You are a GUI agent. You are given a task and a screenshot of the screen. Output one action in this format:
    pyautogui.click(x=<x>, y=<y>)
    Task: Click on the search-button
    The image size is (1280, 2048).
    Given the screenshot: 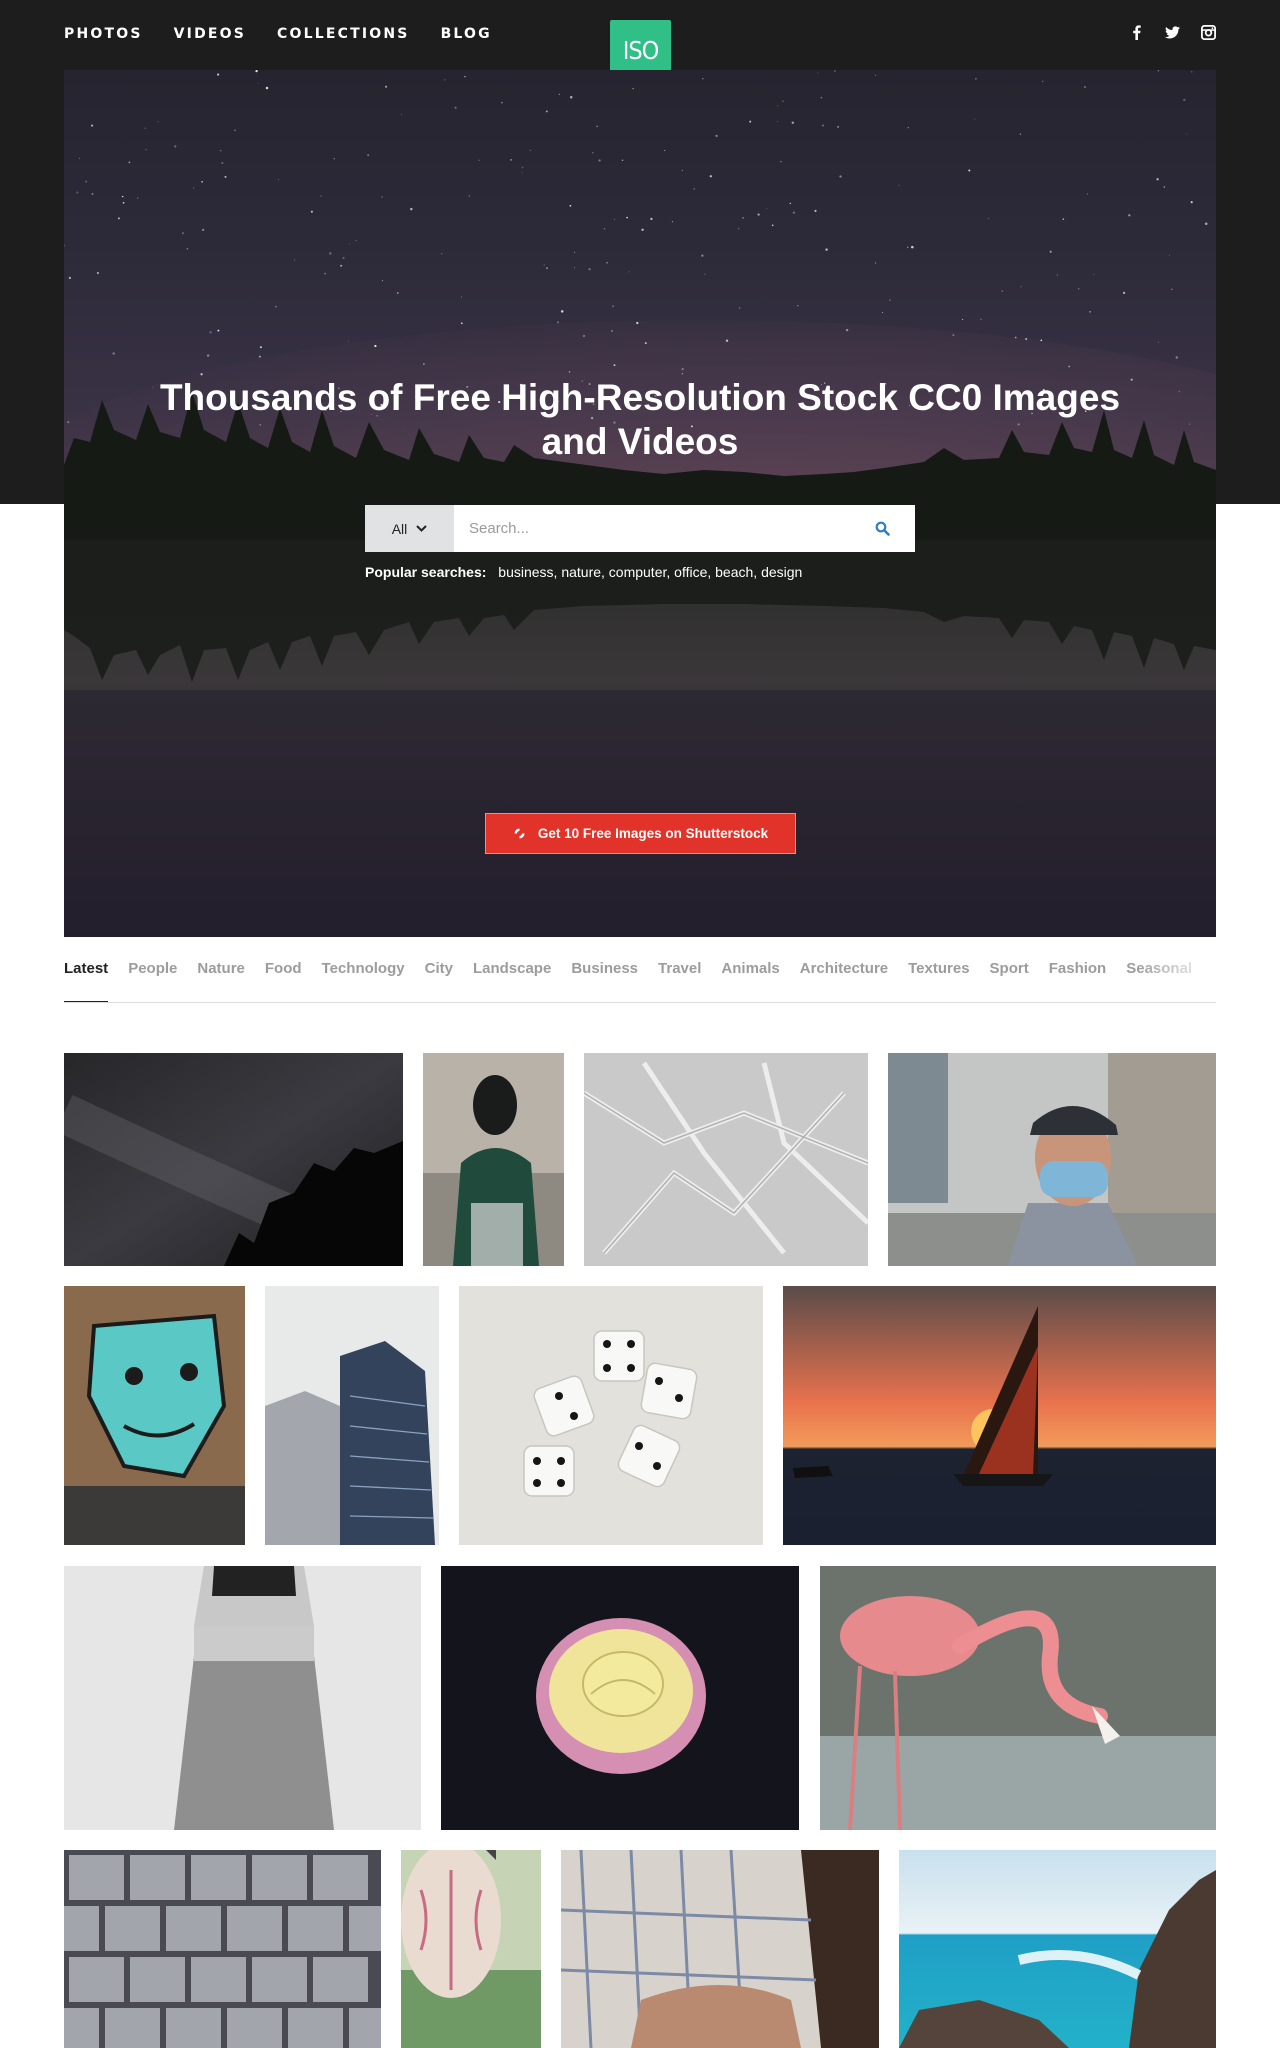 What is the action you would take?
    pyautogui.click(x=882, y=528)
    